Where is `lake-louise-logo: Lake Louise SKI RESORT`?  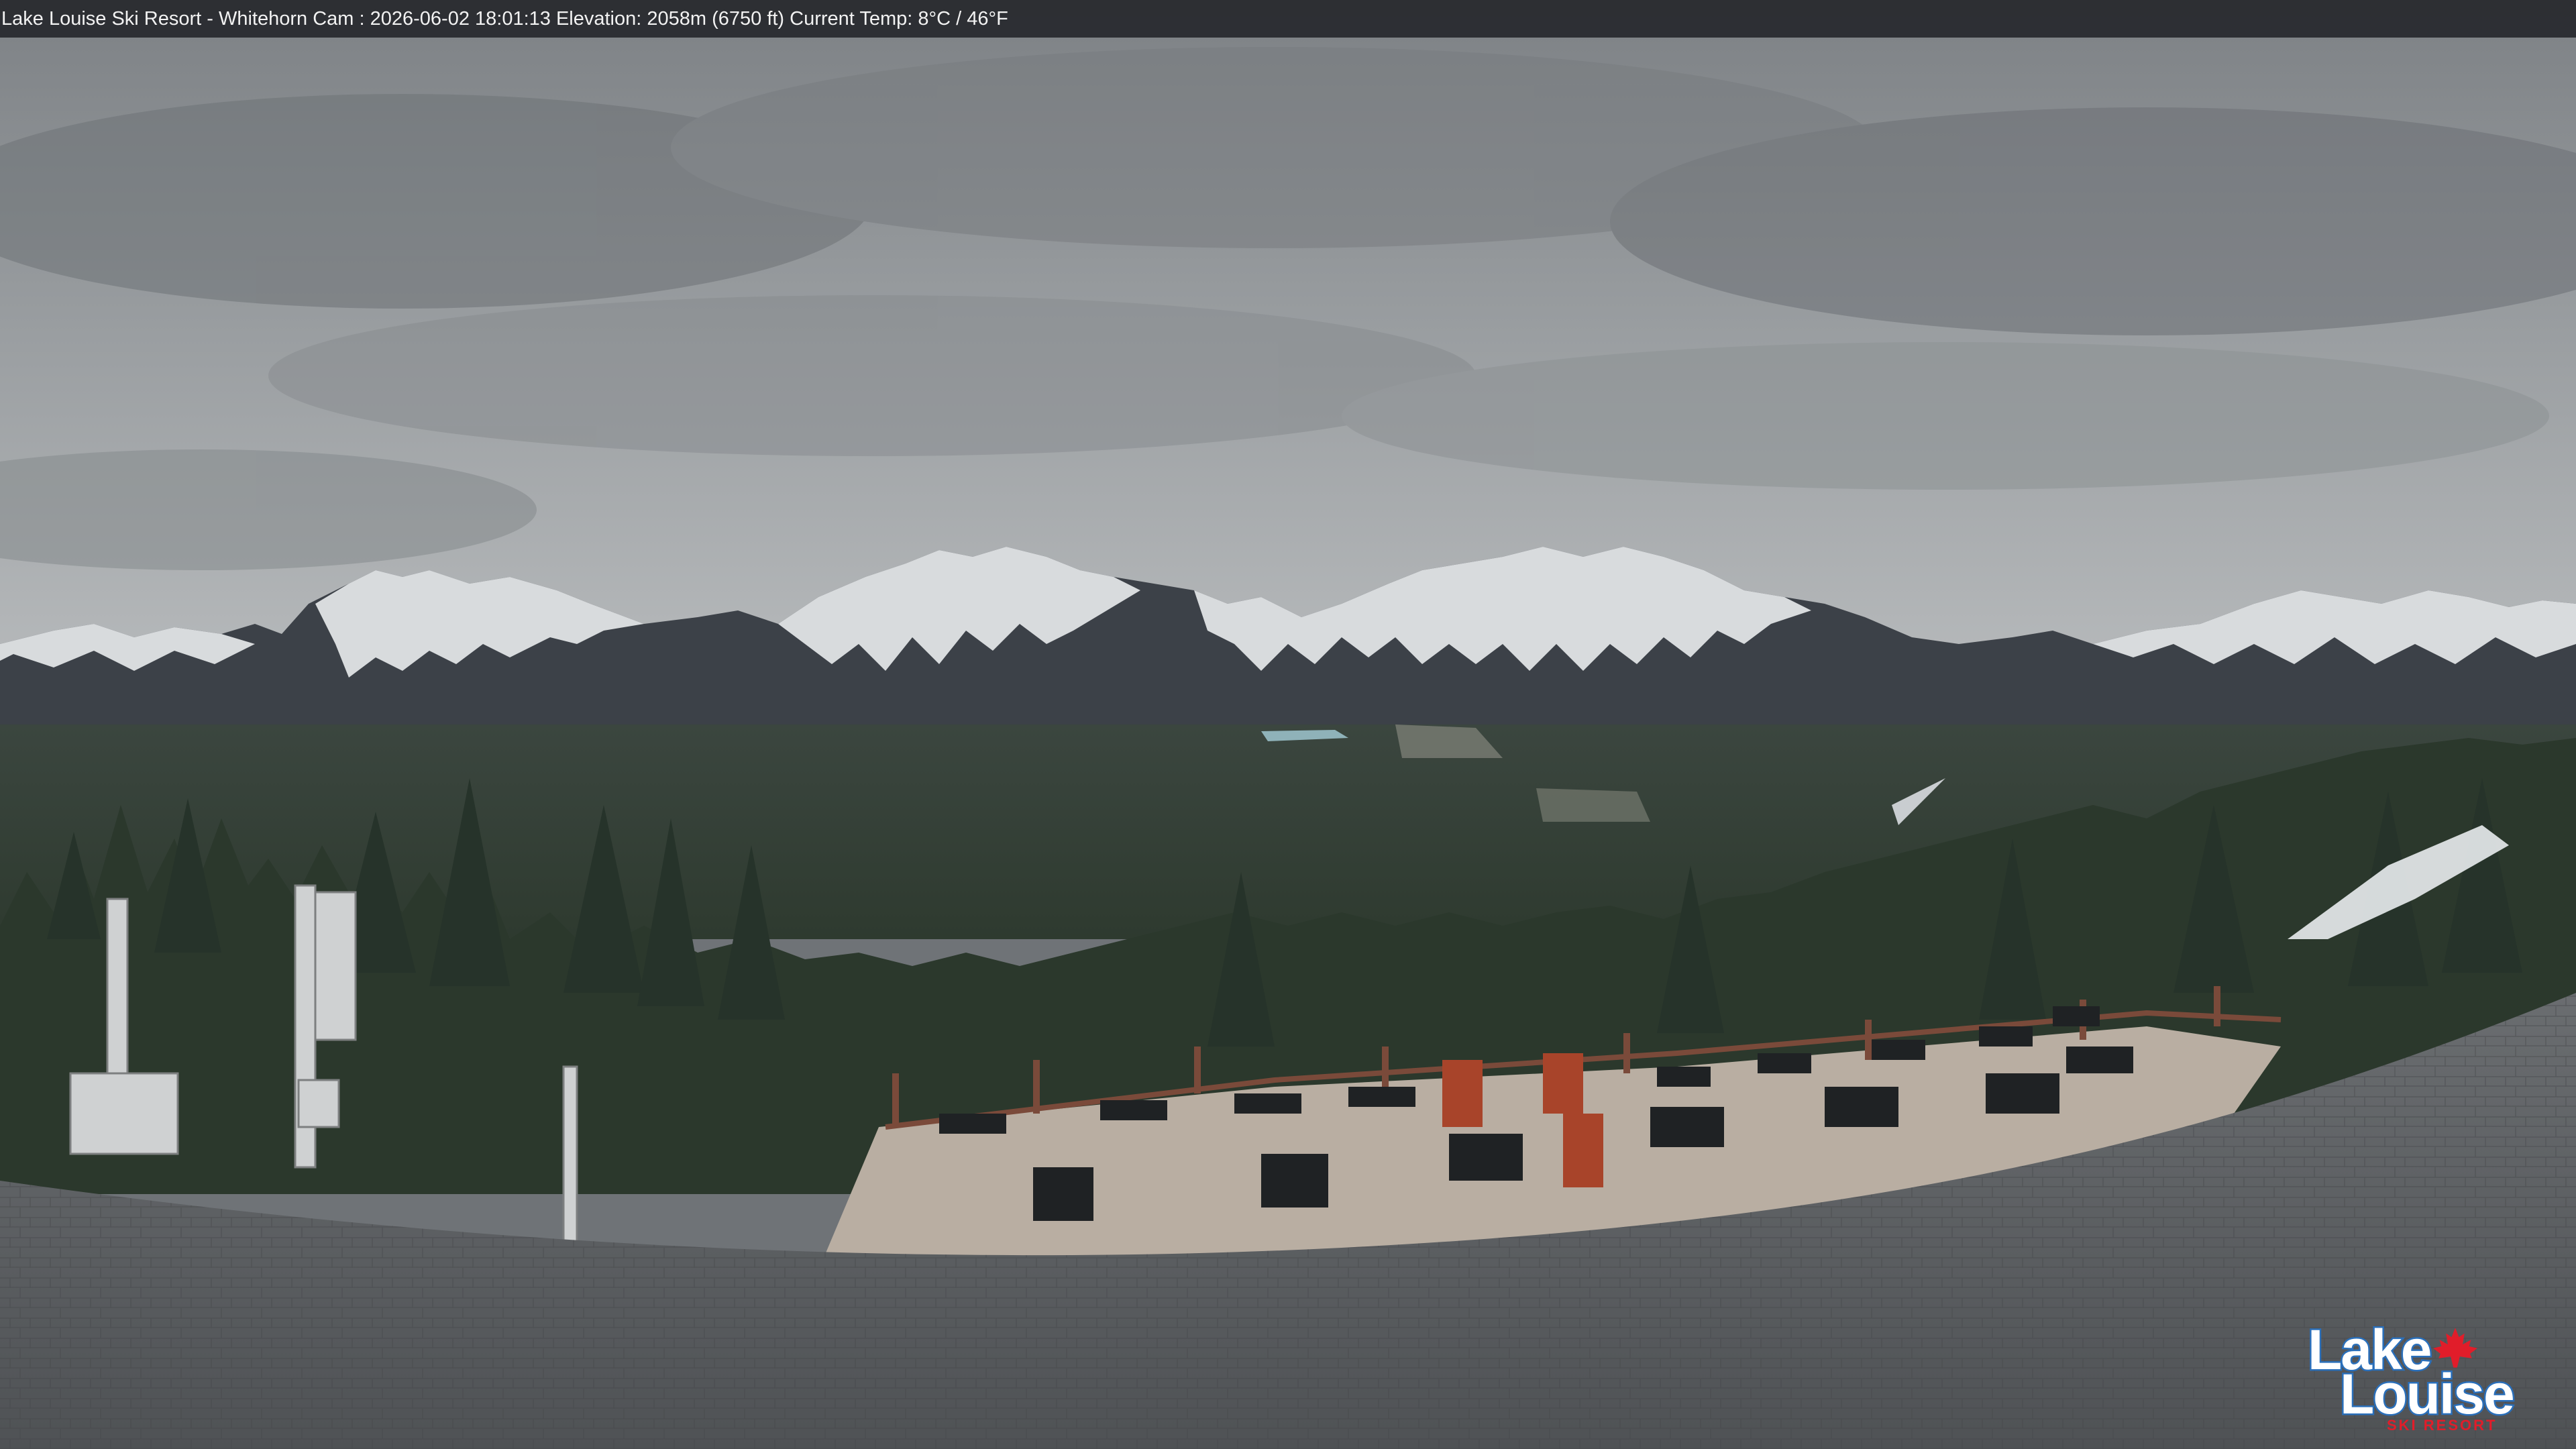 lake-louise-logo: Lake Louise SKI RESORT is located at coordinates (2411, 1377).